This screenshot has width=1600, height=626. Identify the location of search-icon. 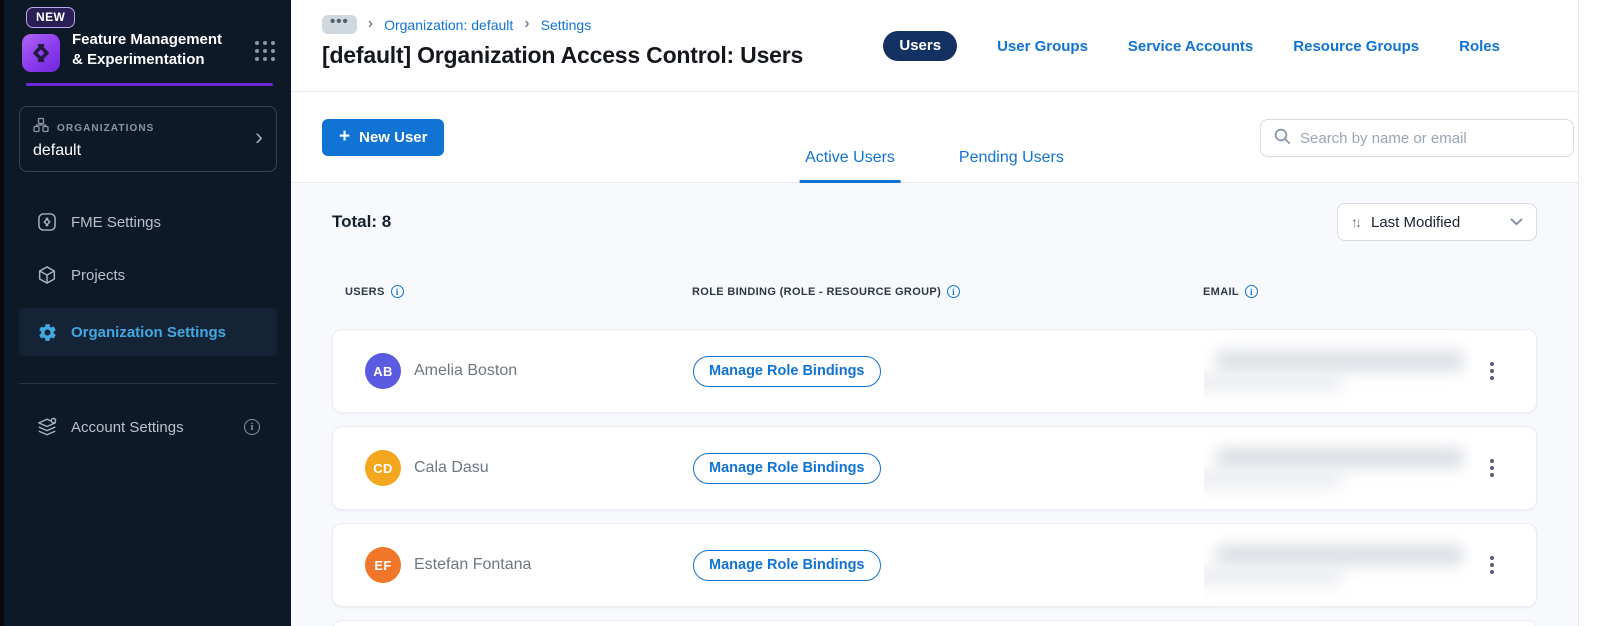
(1282, 138).